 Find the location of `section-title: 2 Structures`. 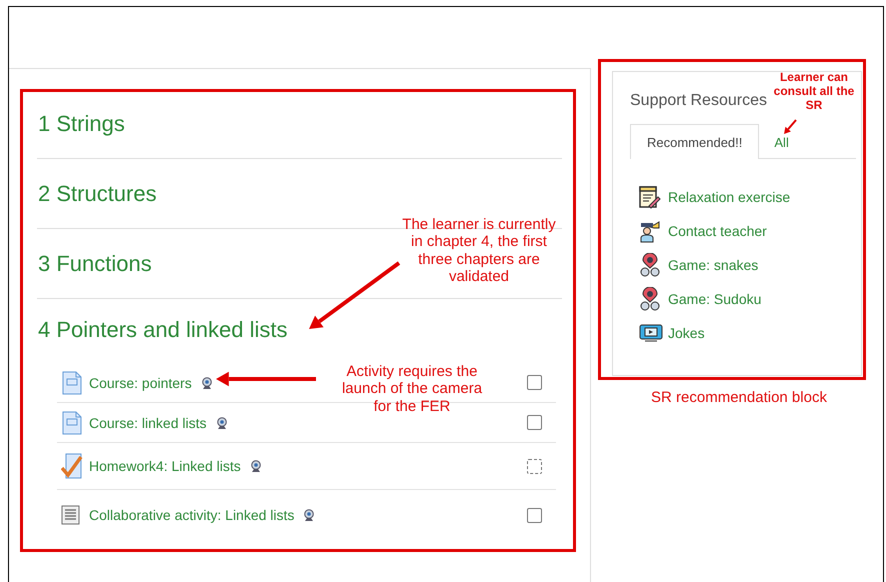

section-title: 2 Structures is located at coordinates (97, 193).